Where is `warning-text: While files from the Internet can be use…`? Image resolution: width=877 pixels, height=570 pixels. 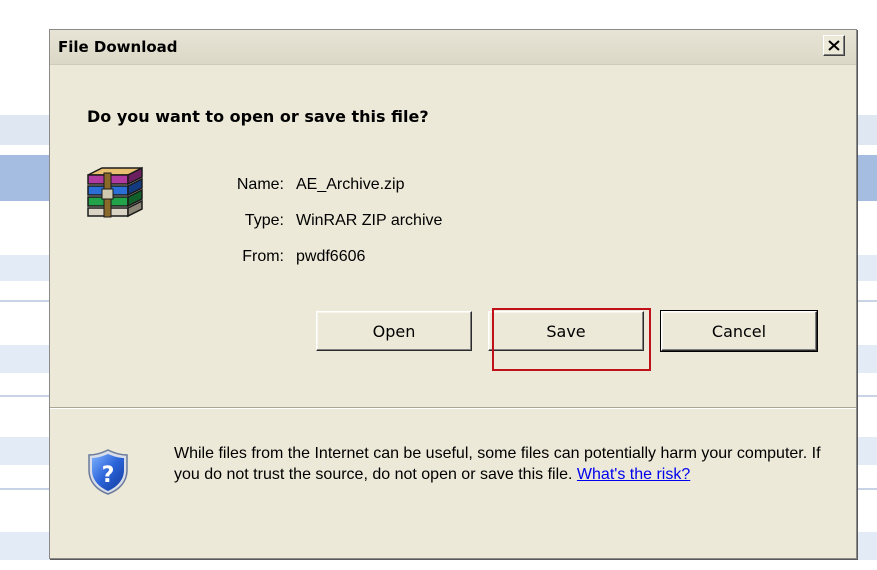 warning-text: While files from the Internet can be use… is located at coordinates (497, 464).